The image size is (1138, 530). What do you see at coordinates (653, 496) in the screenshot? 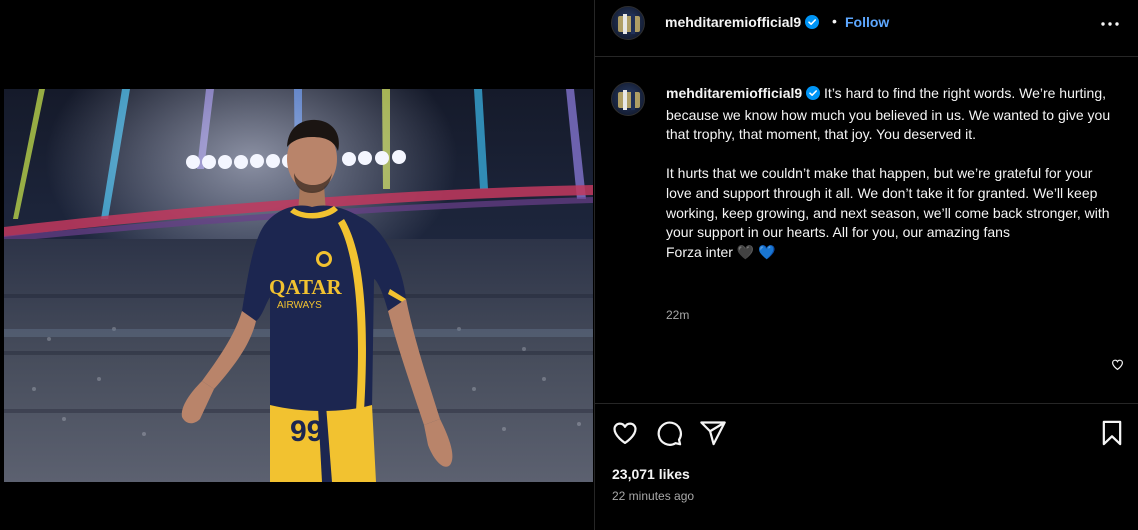
I see `post-timestamp: 22 minutes ago` at bounding box center [653, 496].